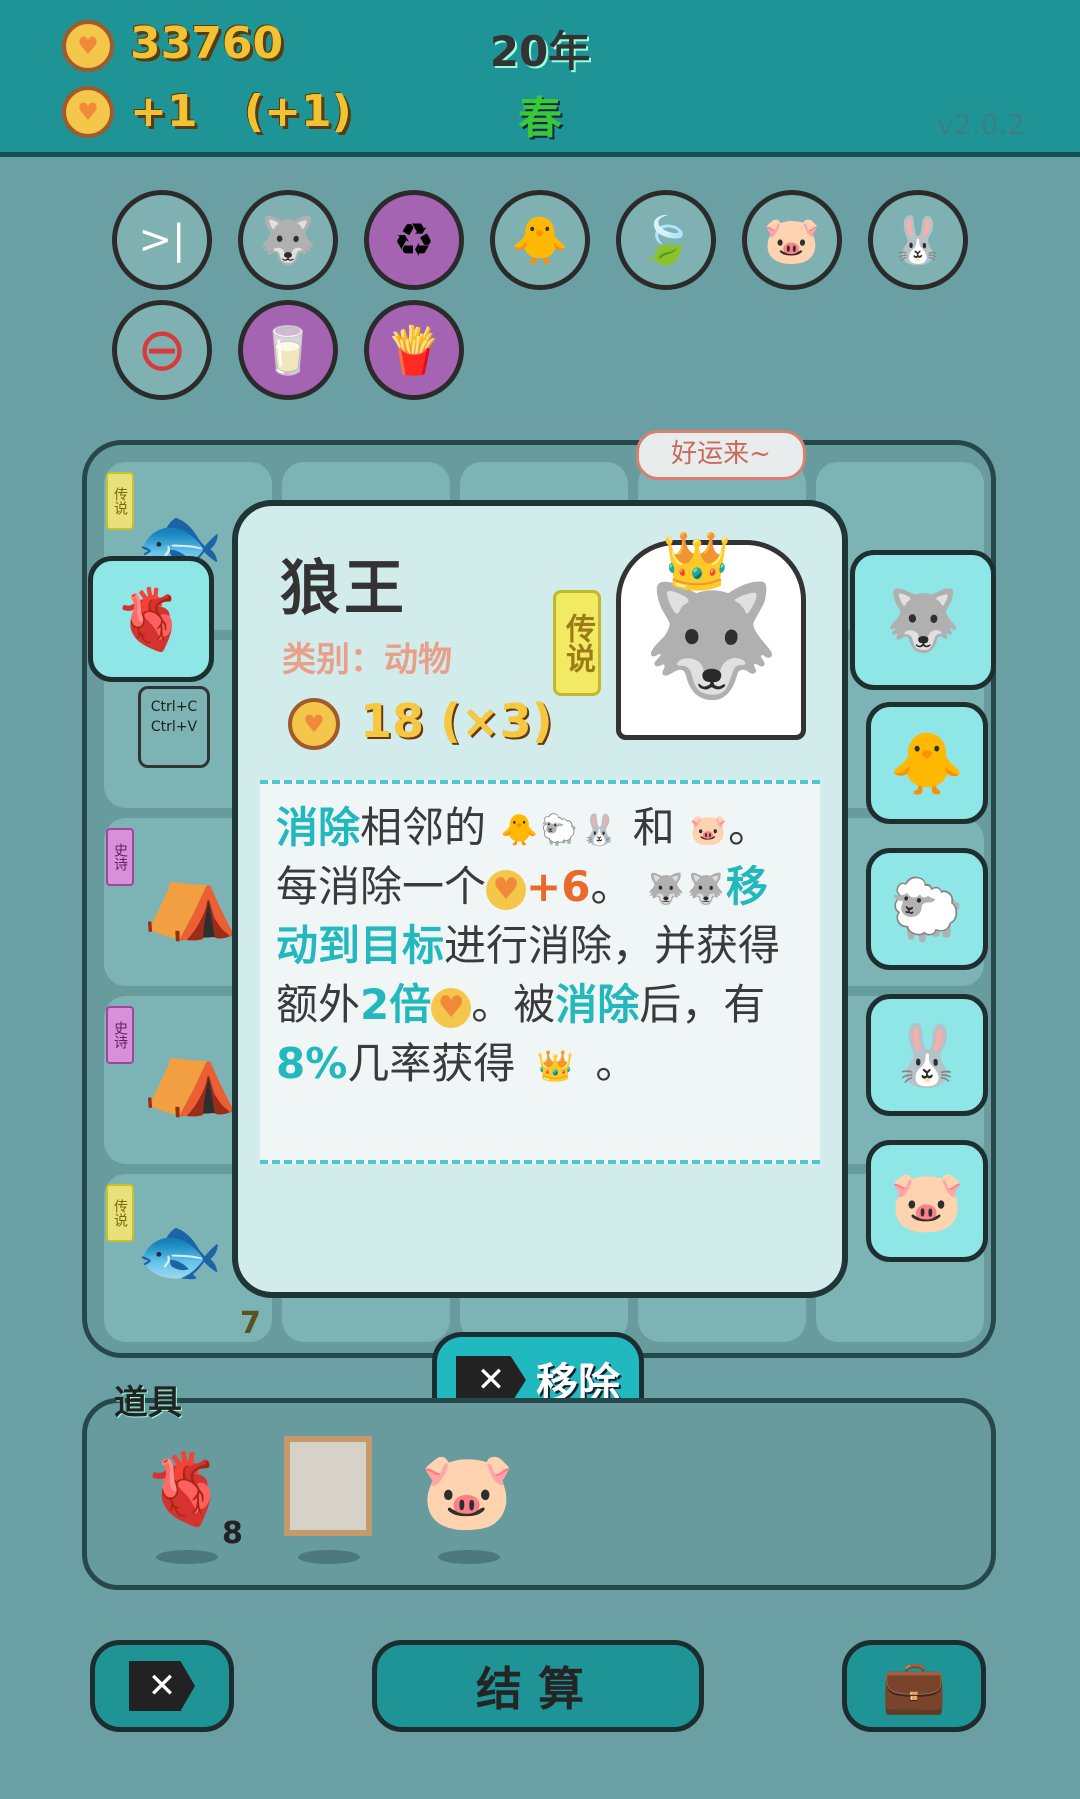  I want to click on tool-button: 🐷, so click(792, 240).